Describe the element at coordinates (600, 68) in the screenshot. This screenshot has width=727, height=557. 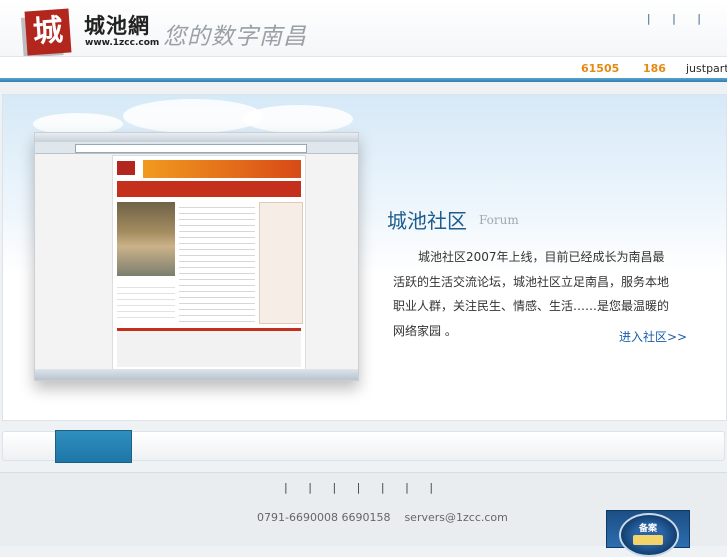
I see `stat-total-users: 61505` at that location.